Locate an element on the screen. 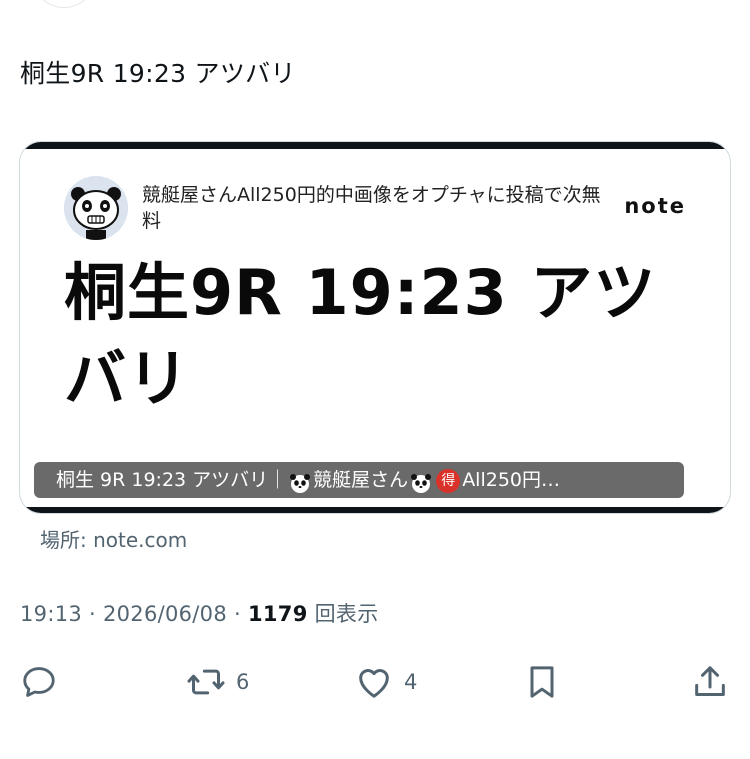 The image size is (750, 759). card-source-link: 場所: note.com is located at coordinates (113, 538).